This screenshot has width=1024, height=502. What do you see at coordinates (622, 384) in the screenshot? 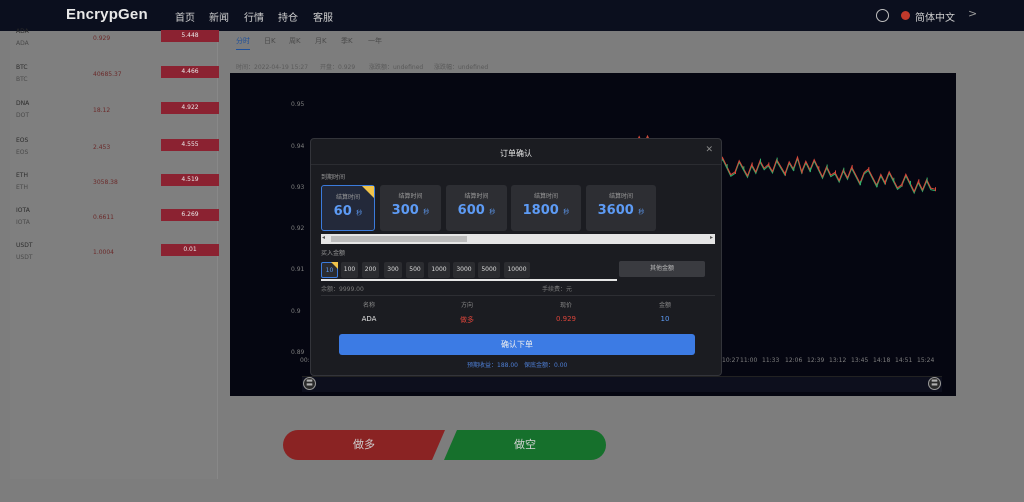
I see `zoom-slider-track` at bounding box center [622, 384].